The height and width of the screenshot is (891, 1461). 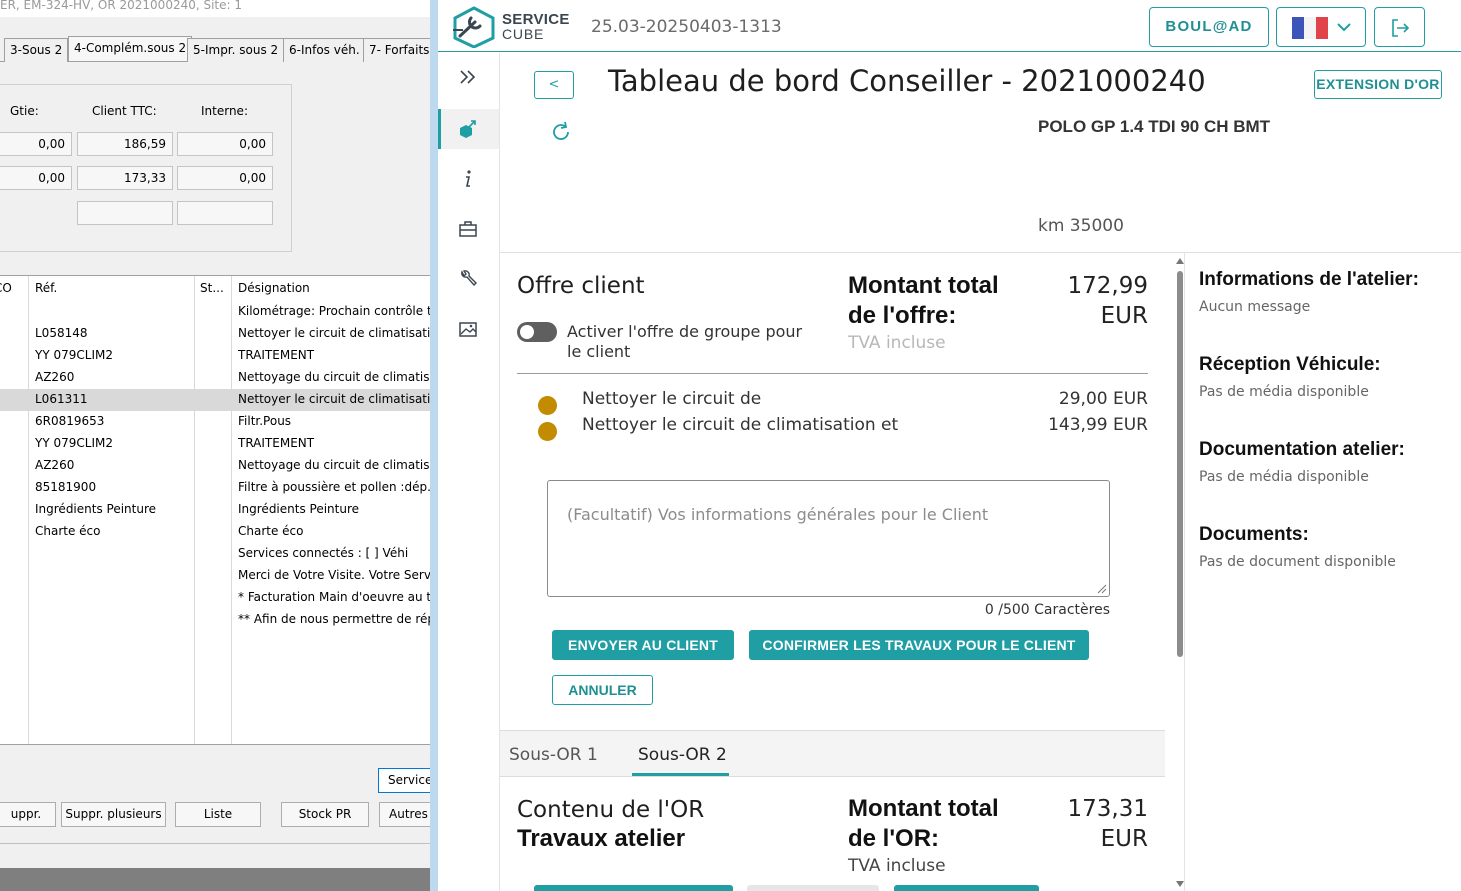 I want to click on table-row: Kilométrage: Prochain contrôle te, so click(x=215, y=312).